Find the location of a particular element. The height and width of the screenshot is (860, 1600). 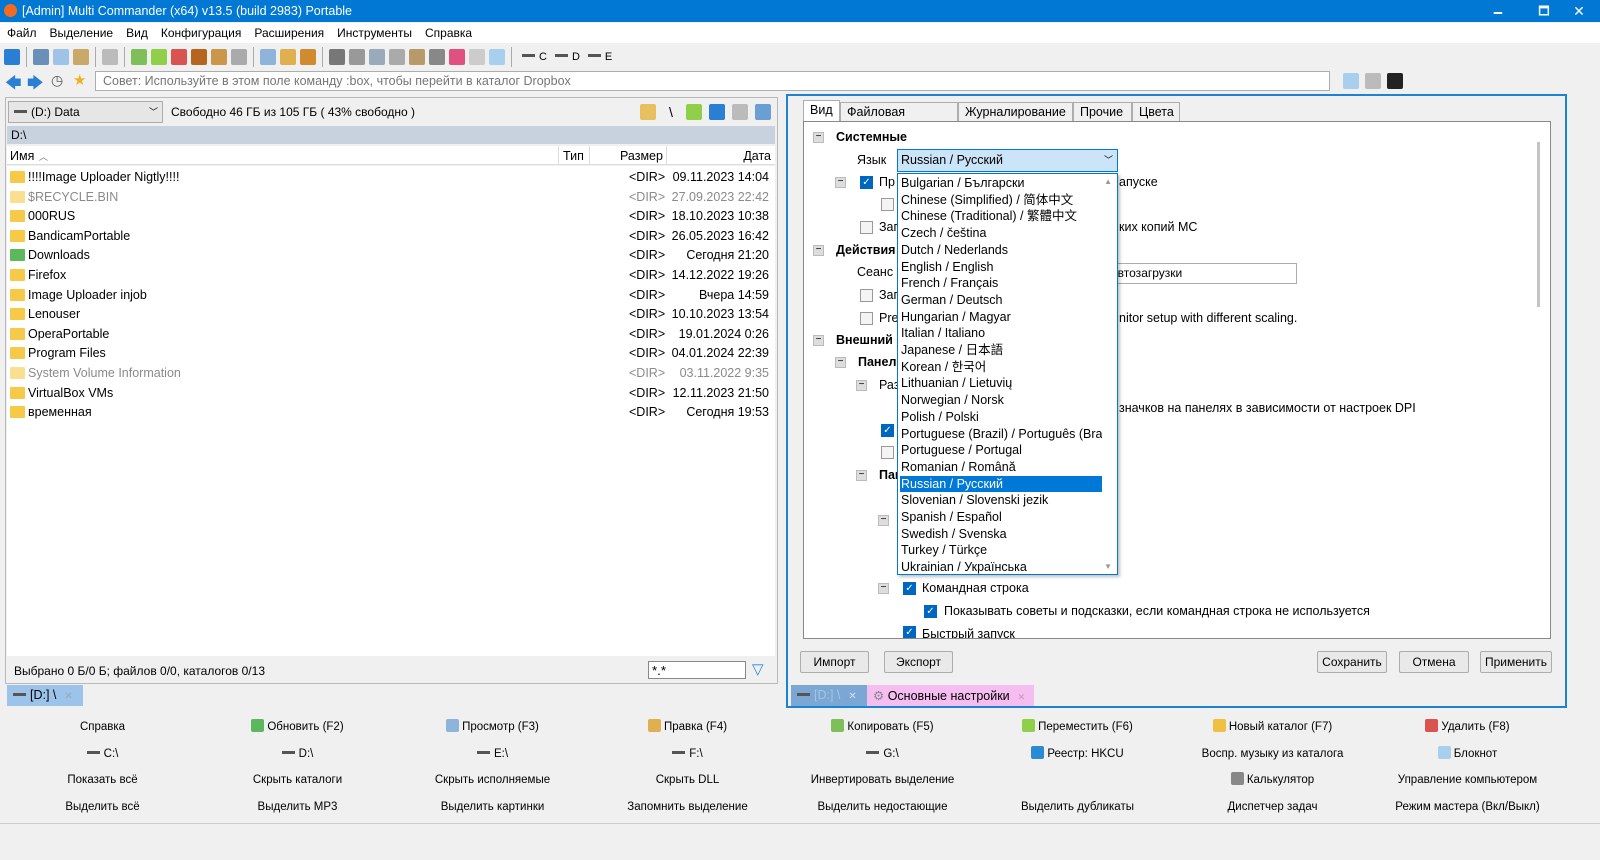

console-icon is located at coordinates (1395, 81).